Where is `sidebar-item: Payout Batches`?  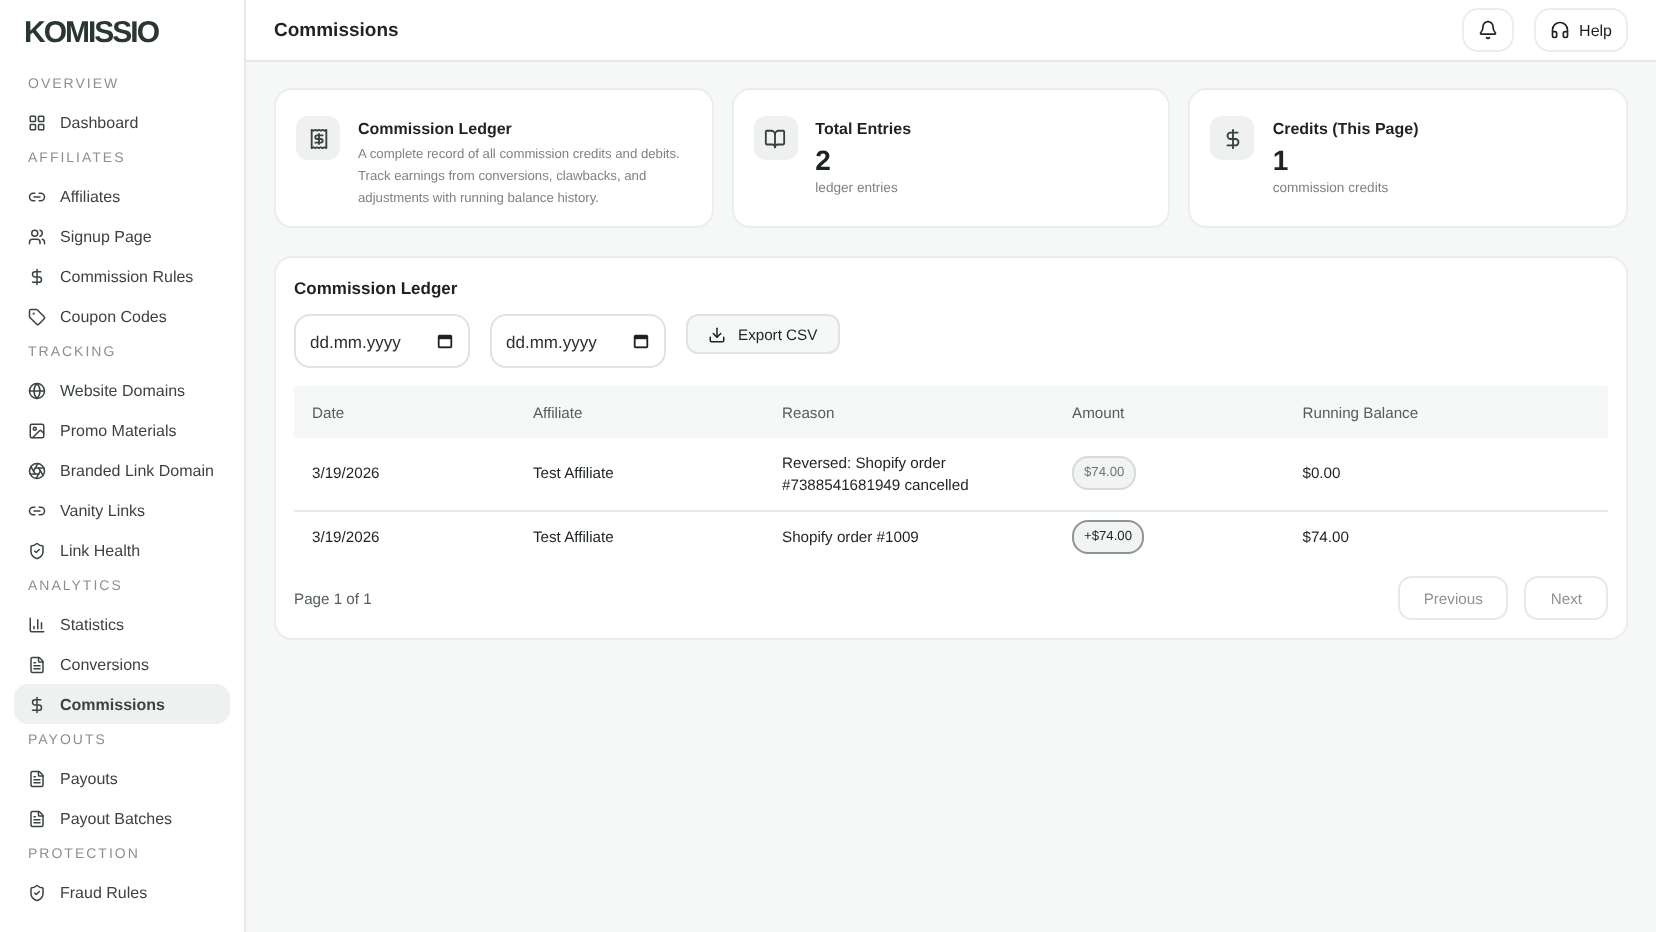 sidebar-item: Payout Batches is located at coordinates (122, 818).